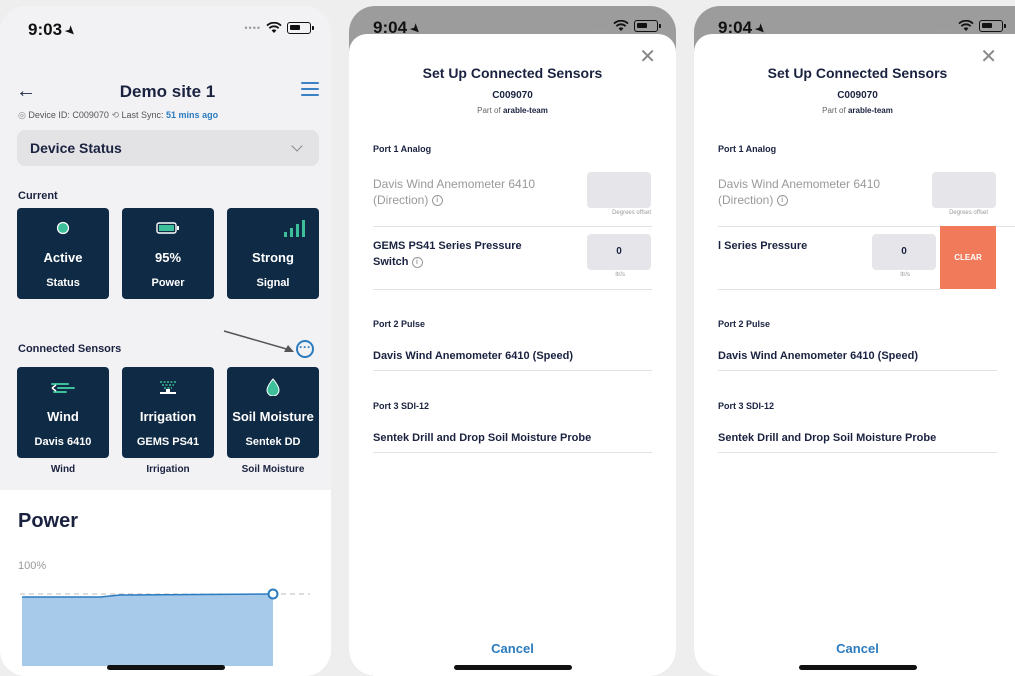  Describe the element at coordinates (968, 257) in the screenshot. I see `clear-button: CLEAR` at that location.